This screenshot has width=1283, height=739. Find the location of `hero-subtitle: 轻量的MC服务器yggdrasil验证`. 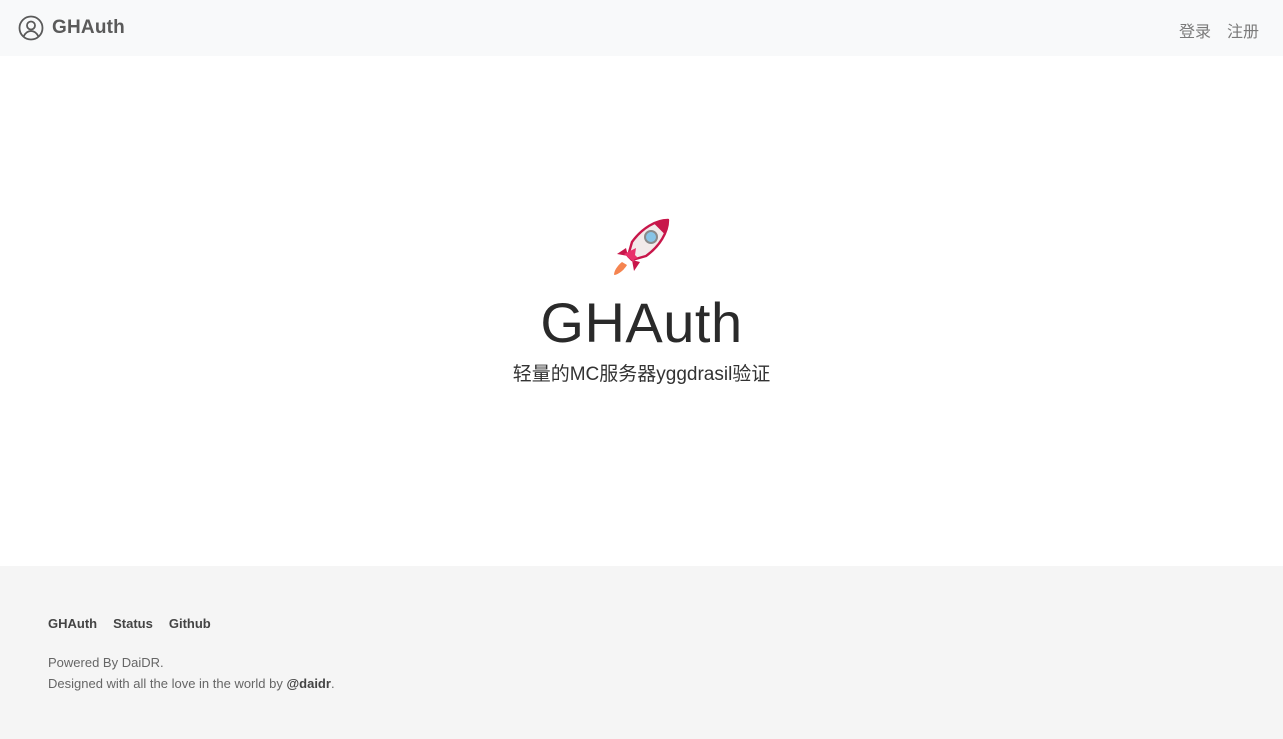

hero-subtitle: 轻量的MC服务器yggdrasil验证 is located at coordinates (641, 374).